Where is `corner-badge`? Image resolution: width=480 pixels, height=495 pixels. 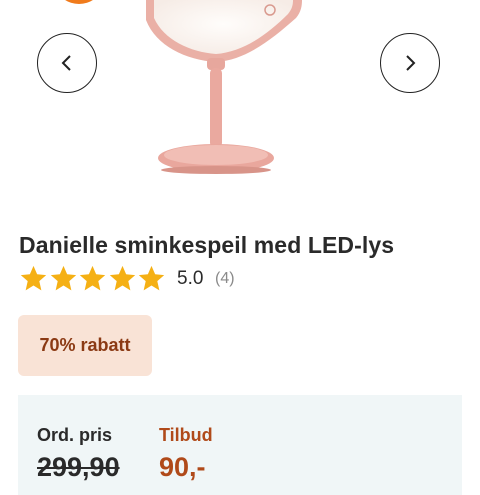
corner-badge is located at coordinates (79, 2).